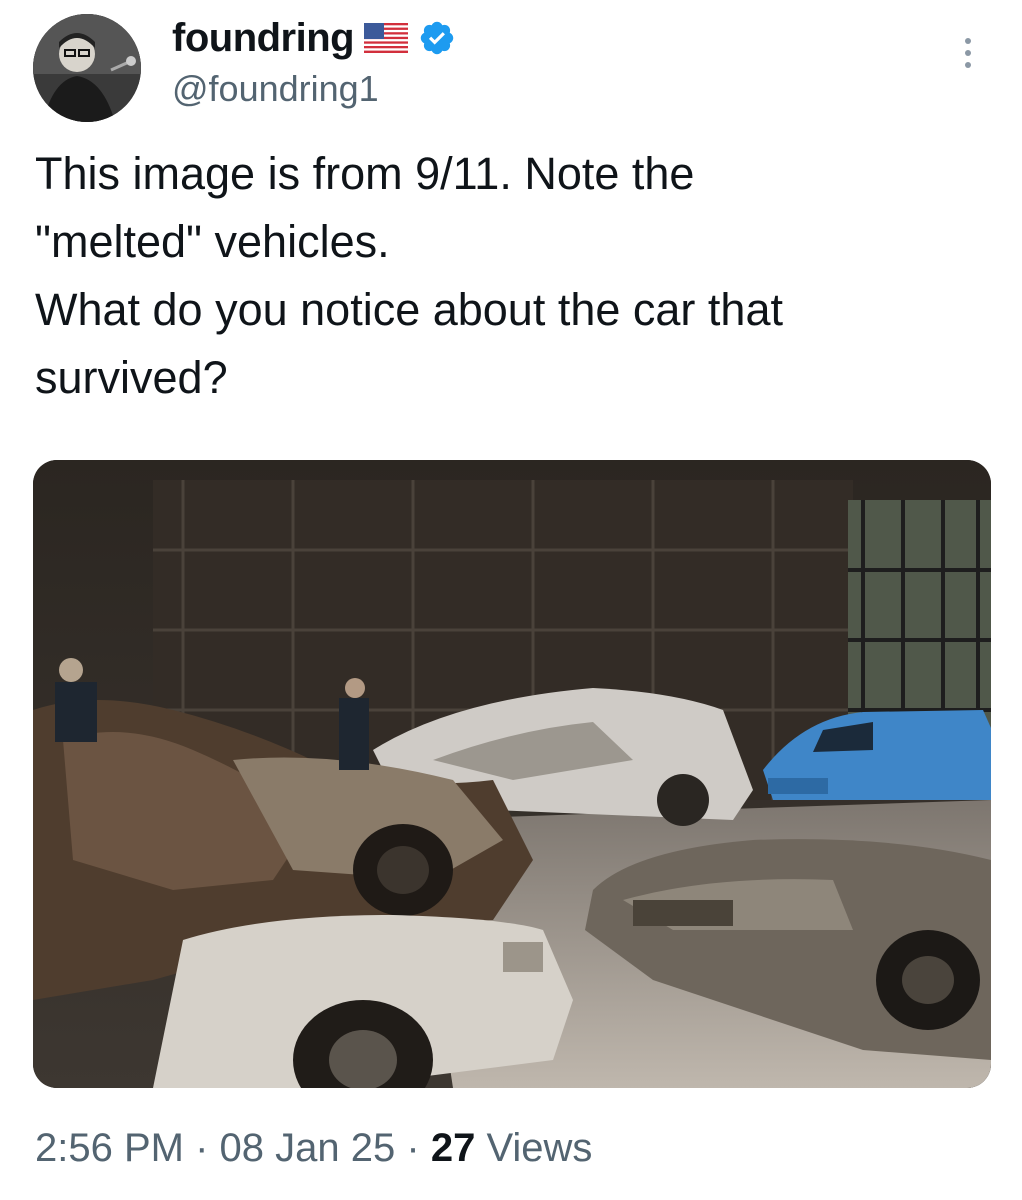 Image resolution: width=1022 pixels, height=1200 pixels. I want to click on author-display-name: foundring, so click(263, 38).